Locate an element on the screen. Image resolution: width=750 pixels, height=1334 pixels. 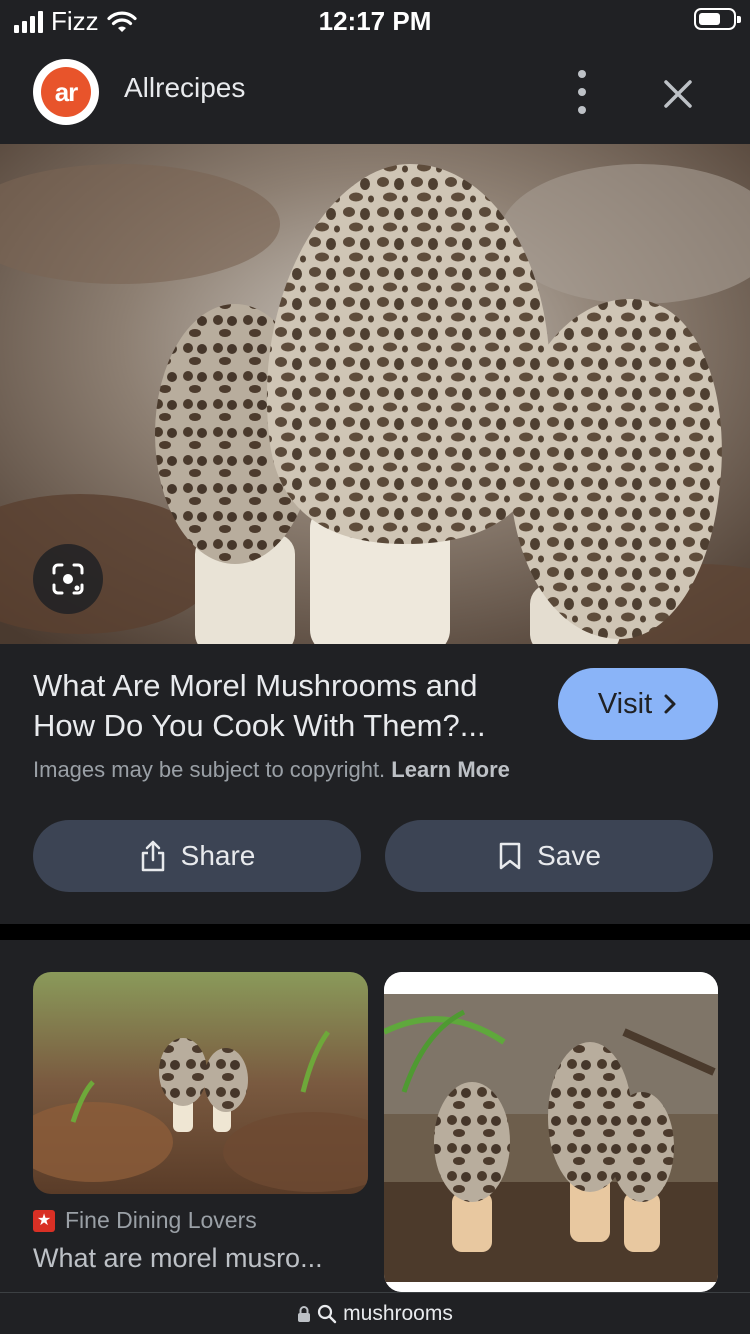
related-source-name: Fine Dining Lovers is located at coordinates (161, 1220).